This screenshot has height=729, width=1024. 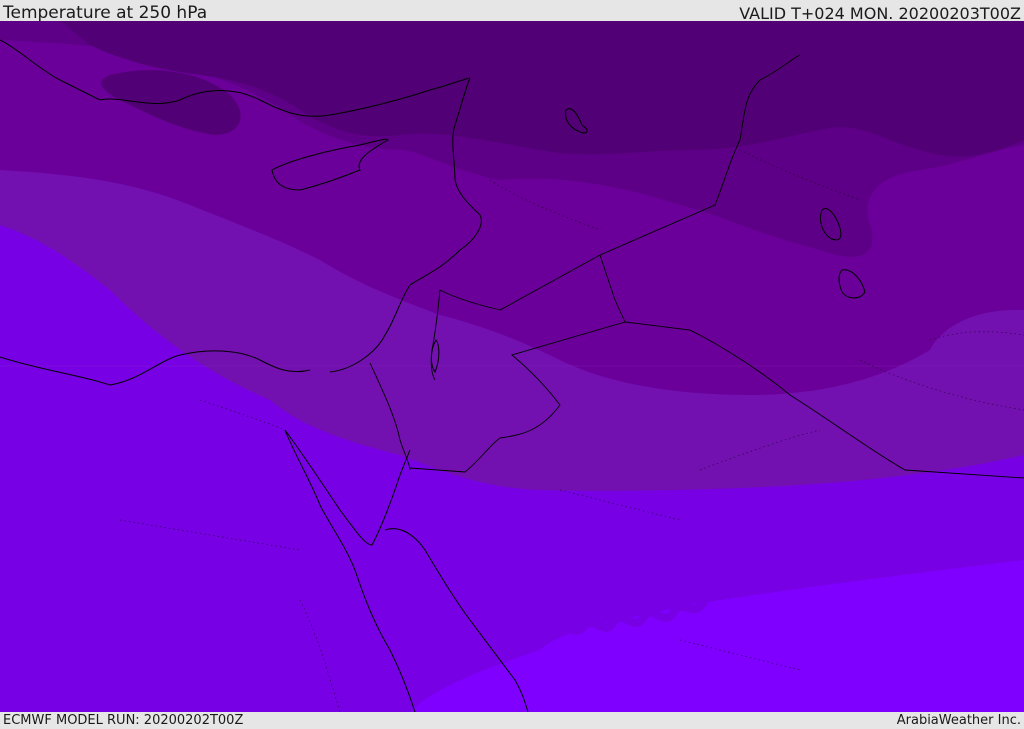 What do you see at coordinates (123, 720) in the screenshot?
I see `model-run: ECMWF MODEL RUN: 20200202T00Z` at bounding box center [123, 720].